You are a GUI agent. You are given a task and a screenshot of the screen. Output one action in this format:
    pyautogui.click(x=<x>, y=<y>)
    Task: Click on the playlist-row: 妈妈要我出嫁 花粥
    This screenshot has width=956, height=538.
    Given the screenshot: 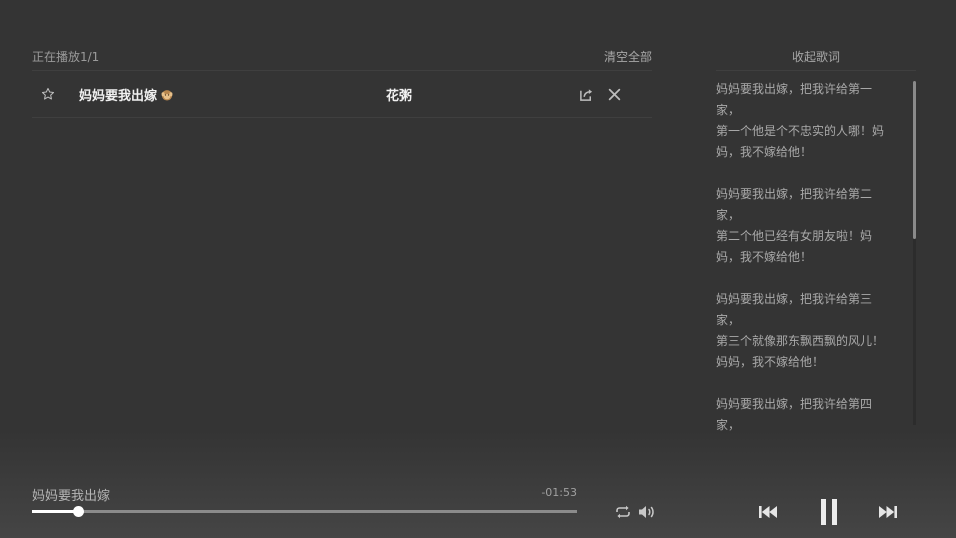 What is the action you would take?
    pyautogui.click(x=342, y=94)
    